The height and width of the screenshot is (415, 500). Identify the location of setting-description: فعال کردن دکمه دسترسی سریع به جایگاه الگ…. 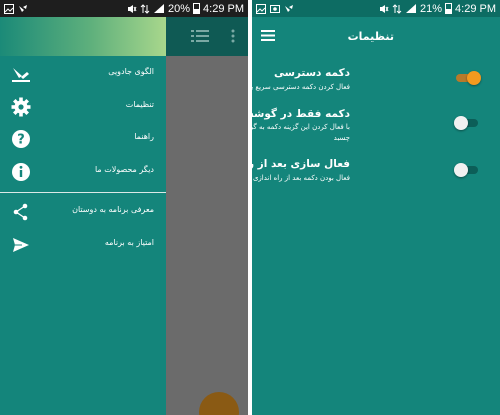
(301, 87).